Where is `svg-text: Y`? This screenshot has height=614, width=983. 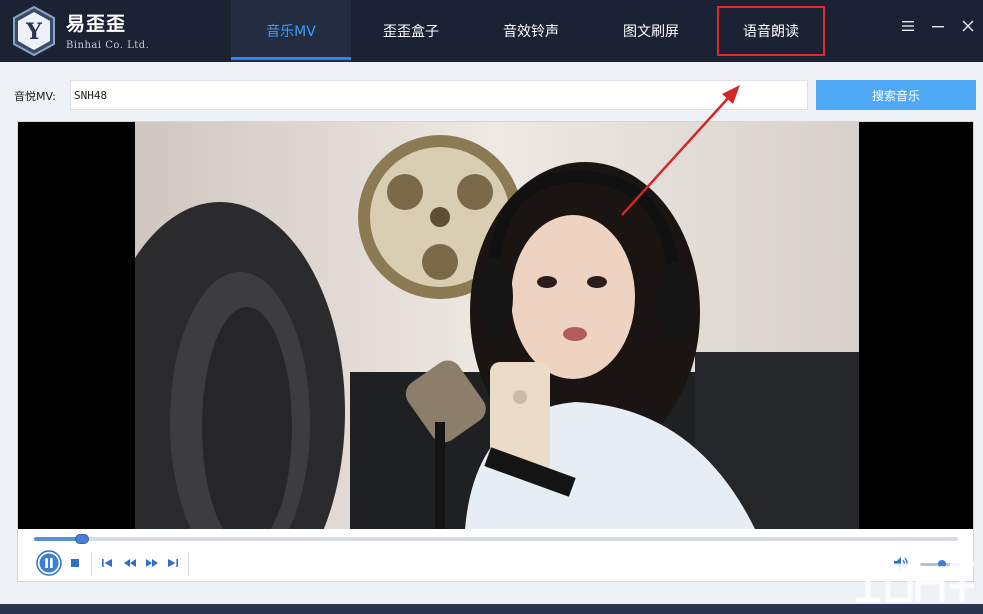
svg-text: Y is located at coordinates (33, 32).